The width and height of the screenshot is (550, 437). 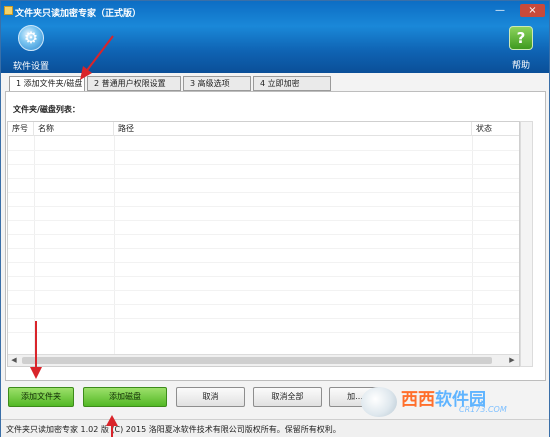 I want to click on table-header: 序号 名称 路径 状态, so click(x=263, y=129).